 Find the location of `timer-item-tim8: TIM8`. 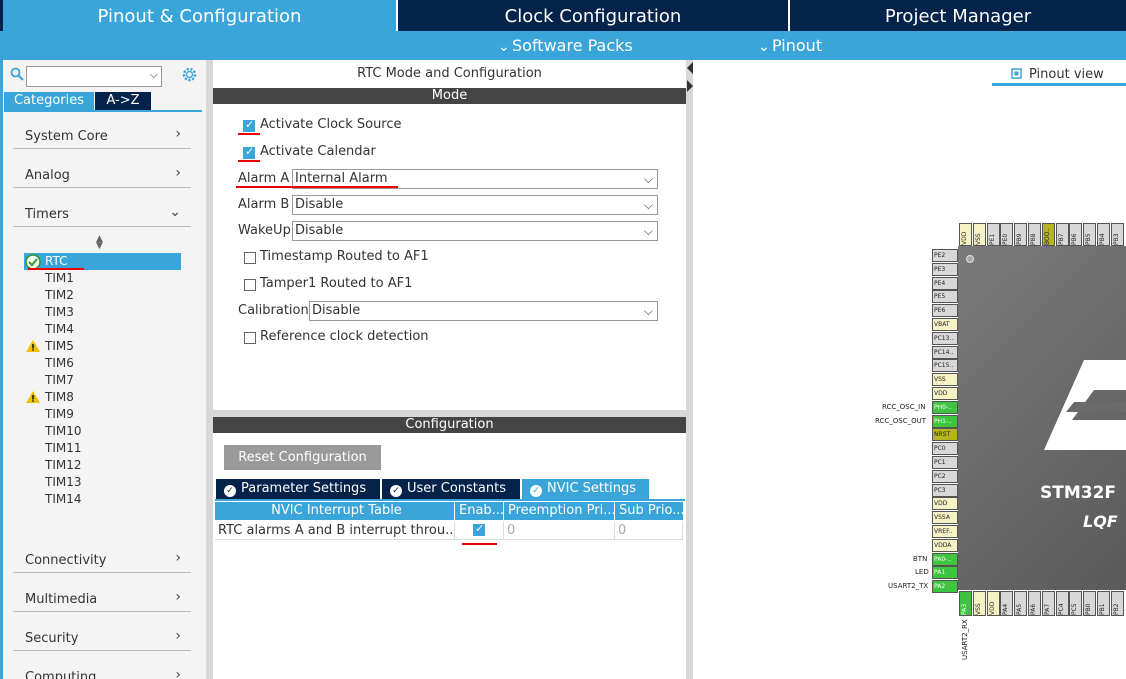

timer-item-tim8: TIM8 is located at coordinates (59, 397).